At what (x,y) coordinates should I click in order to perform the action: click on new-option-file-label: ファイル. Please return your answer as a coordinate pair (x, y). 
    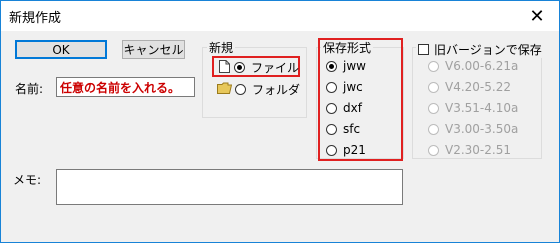
    Looking at the image, I should click on (275, 68).